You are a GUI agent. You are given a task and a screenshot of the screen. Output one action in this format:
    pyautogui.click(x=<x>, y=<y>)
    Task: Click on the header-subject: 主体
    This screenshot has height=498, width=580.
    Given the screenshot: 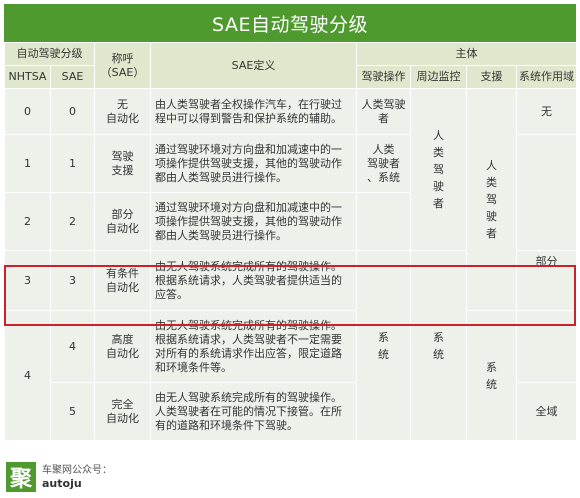 What is the action you would take?
    pyautogui.click(x=466, y=54)
    